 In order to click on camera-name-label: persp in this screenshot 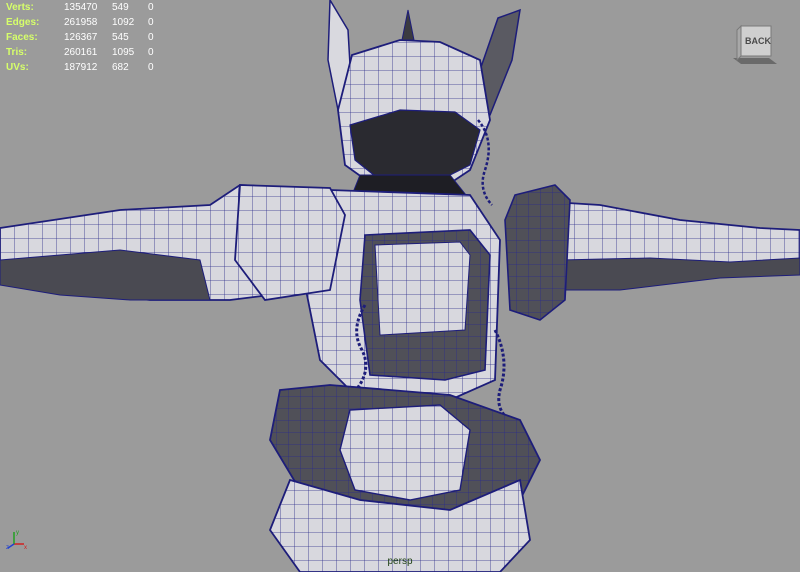, I will do `click(400, 561)`.